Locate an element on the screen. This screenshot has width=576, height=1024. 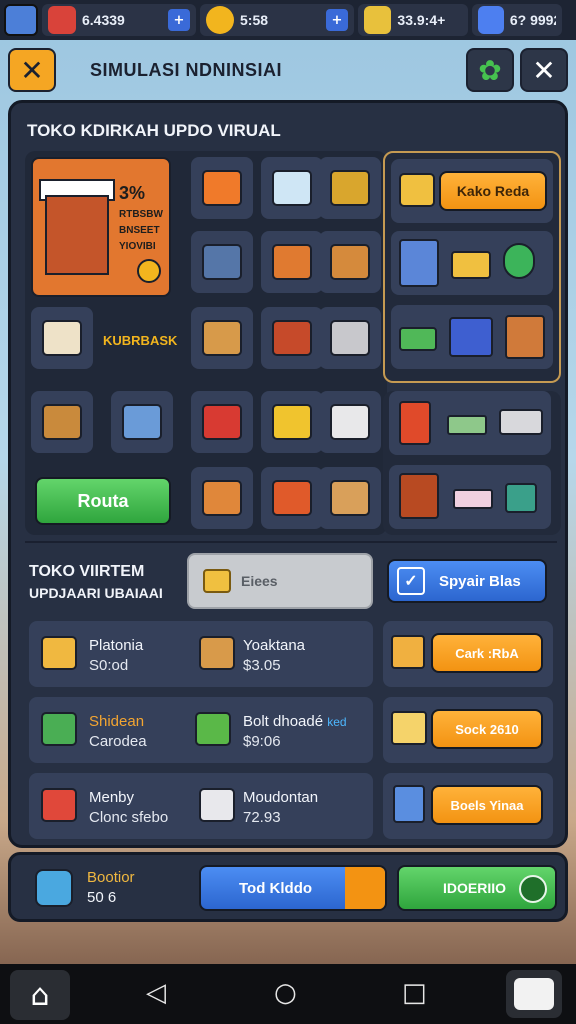
gold-pile-icon is located at coordinates (217, 581).